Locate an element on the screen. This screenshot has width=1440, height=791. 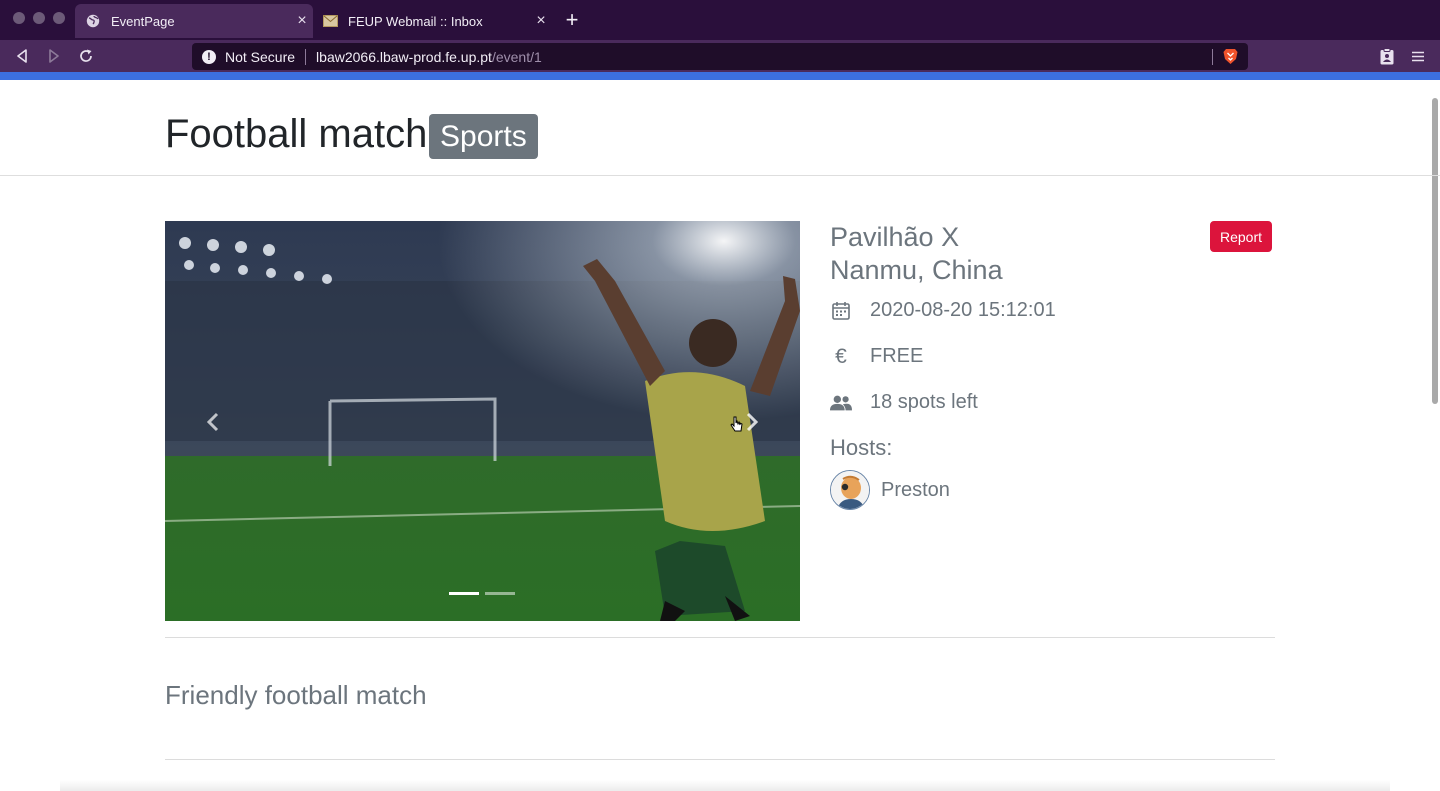
euro-icon: € is located at coordinates (841, 356).